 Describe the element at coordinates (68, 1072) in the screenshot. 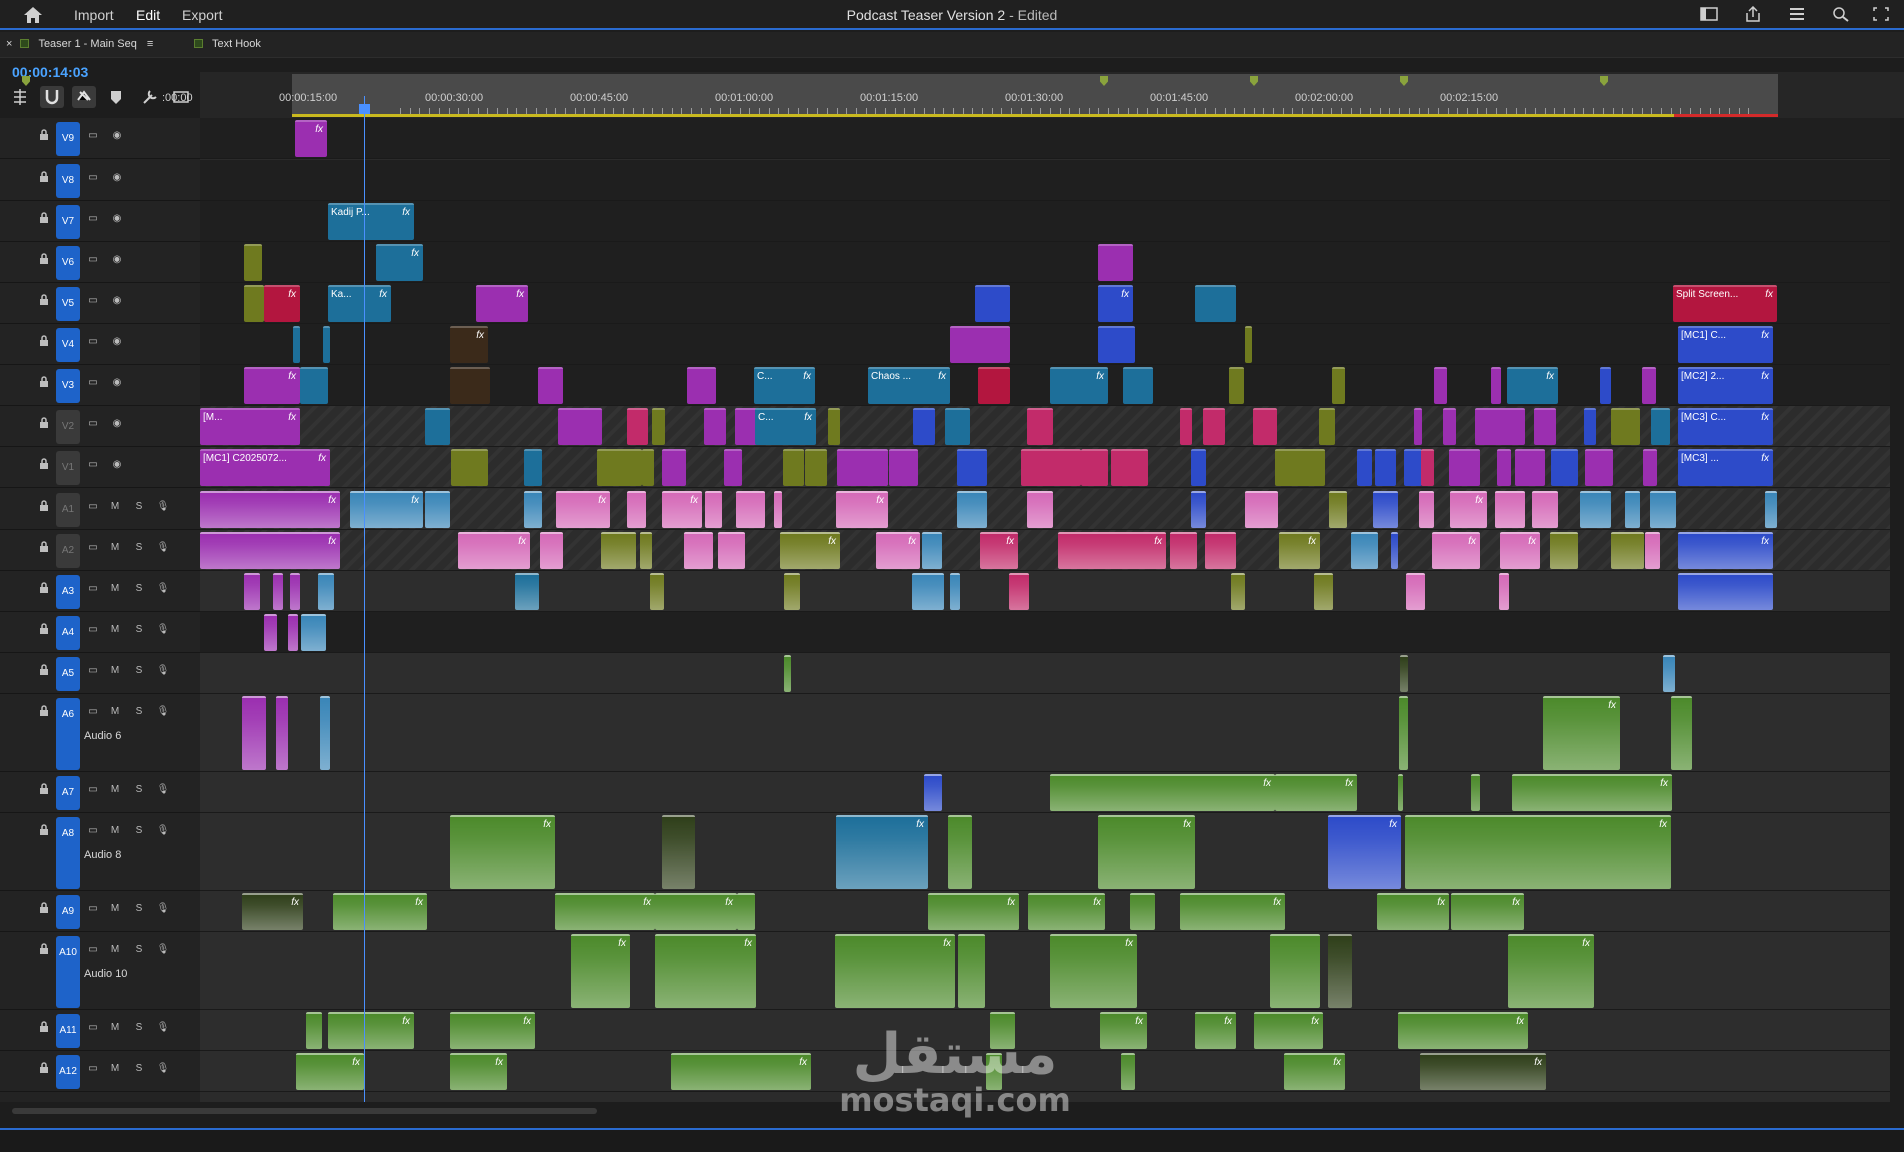

I see `track-target-a12: A12` at that location.